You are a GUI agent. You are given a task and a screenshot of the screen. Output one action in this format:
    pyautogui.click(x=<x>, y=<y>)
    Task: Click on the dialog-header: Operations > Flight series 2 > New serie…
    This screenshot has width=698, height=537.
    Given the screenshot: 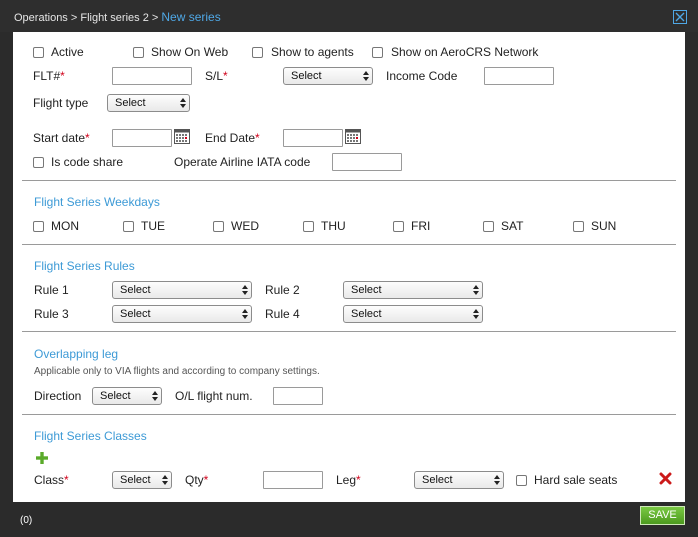 What is the action you would take?
    pyautogui.click(x=349, y=16)
    